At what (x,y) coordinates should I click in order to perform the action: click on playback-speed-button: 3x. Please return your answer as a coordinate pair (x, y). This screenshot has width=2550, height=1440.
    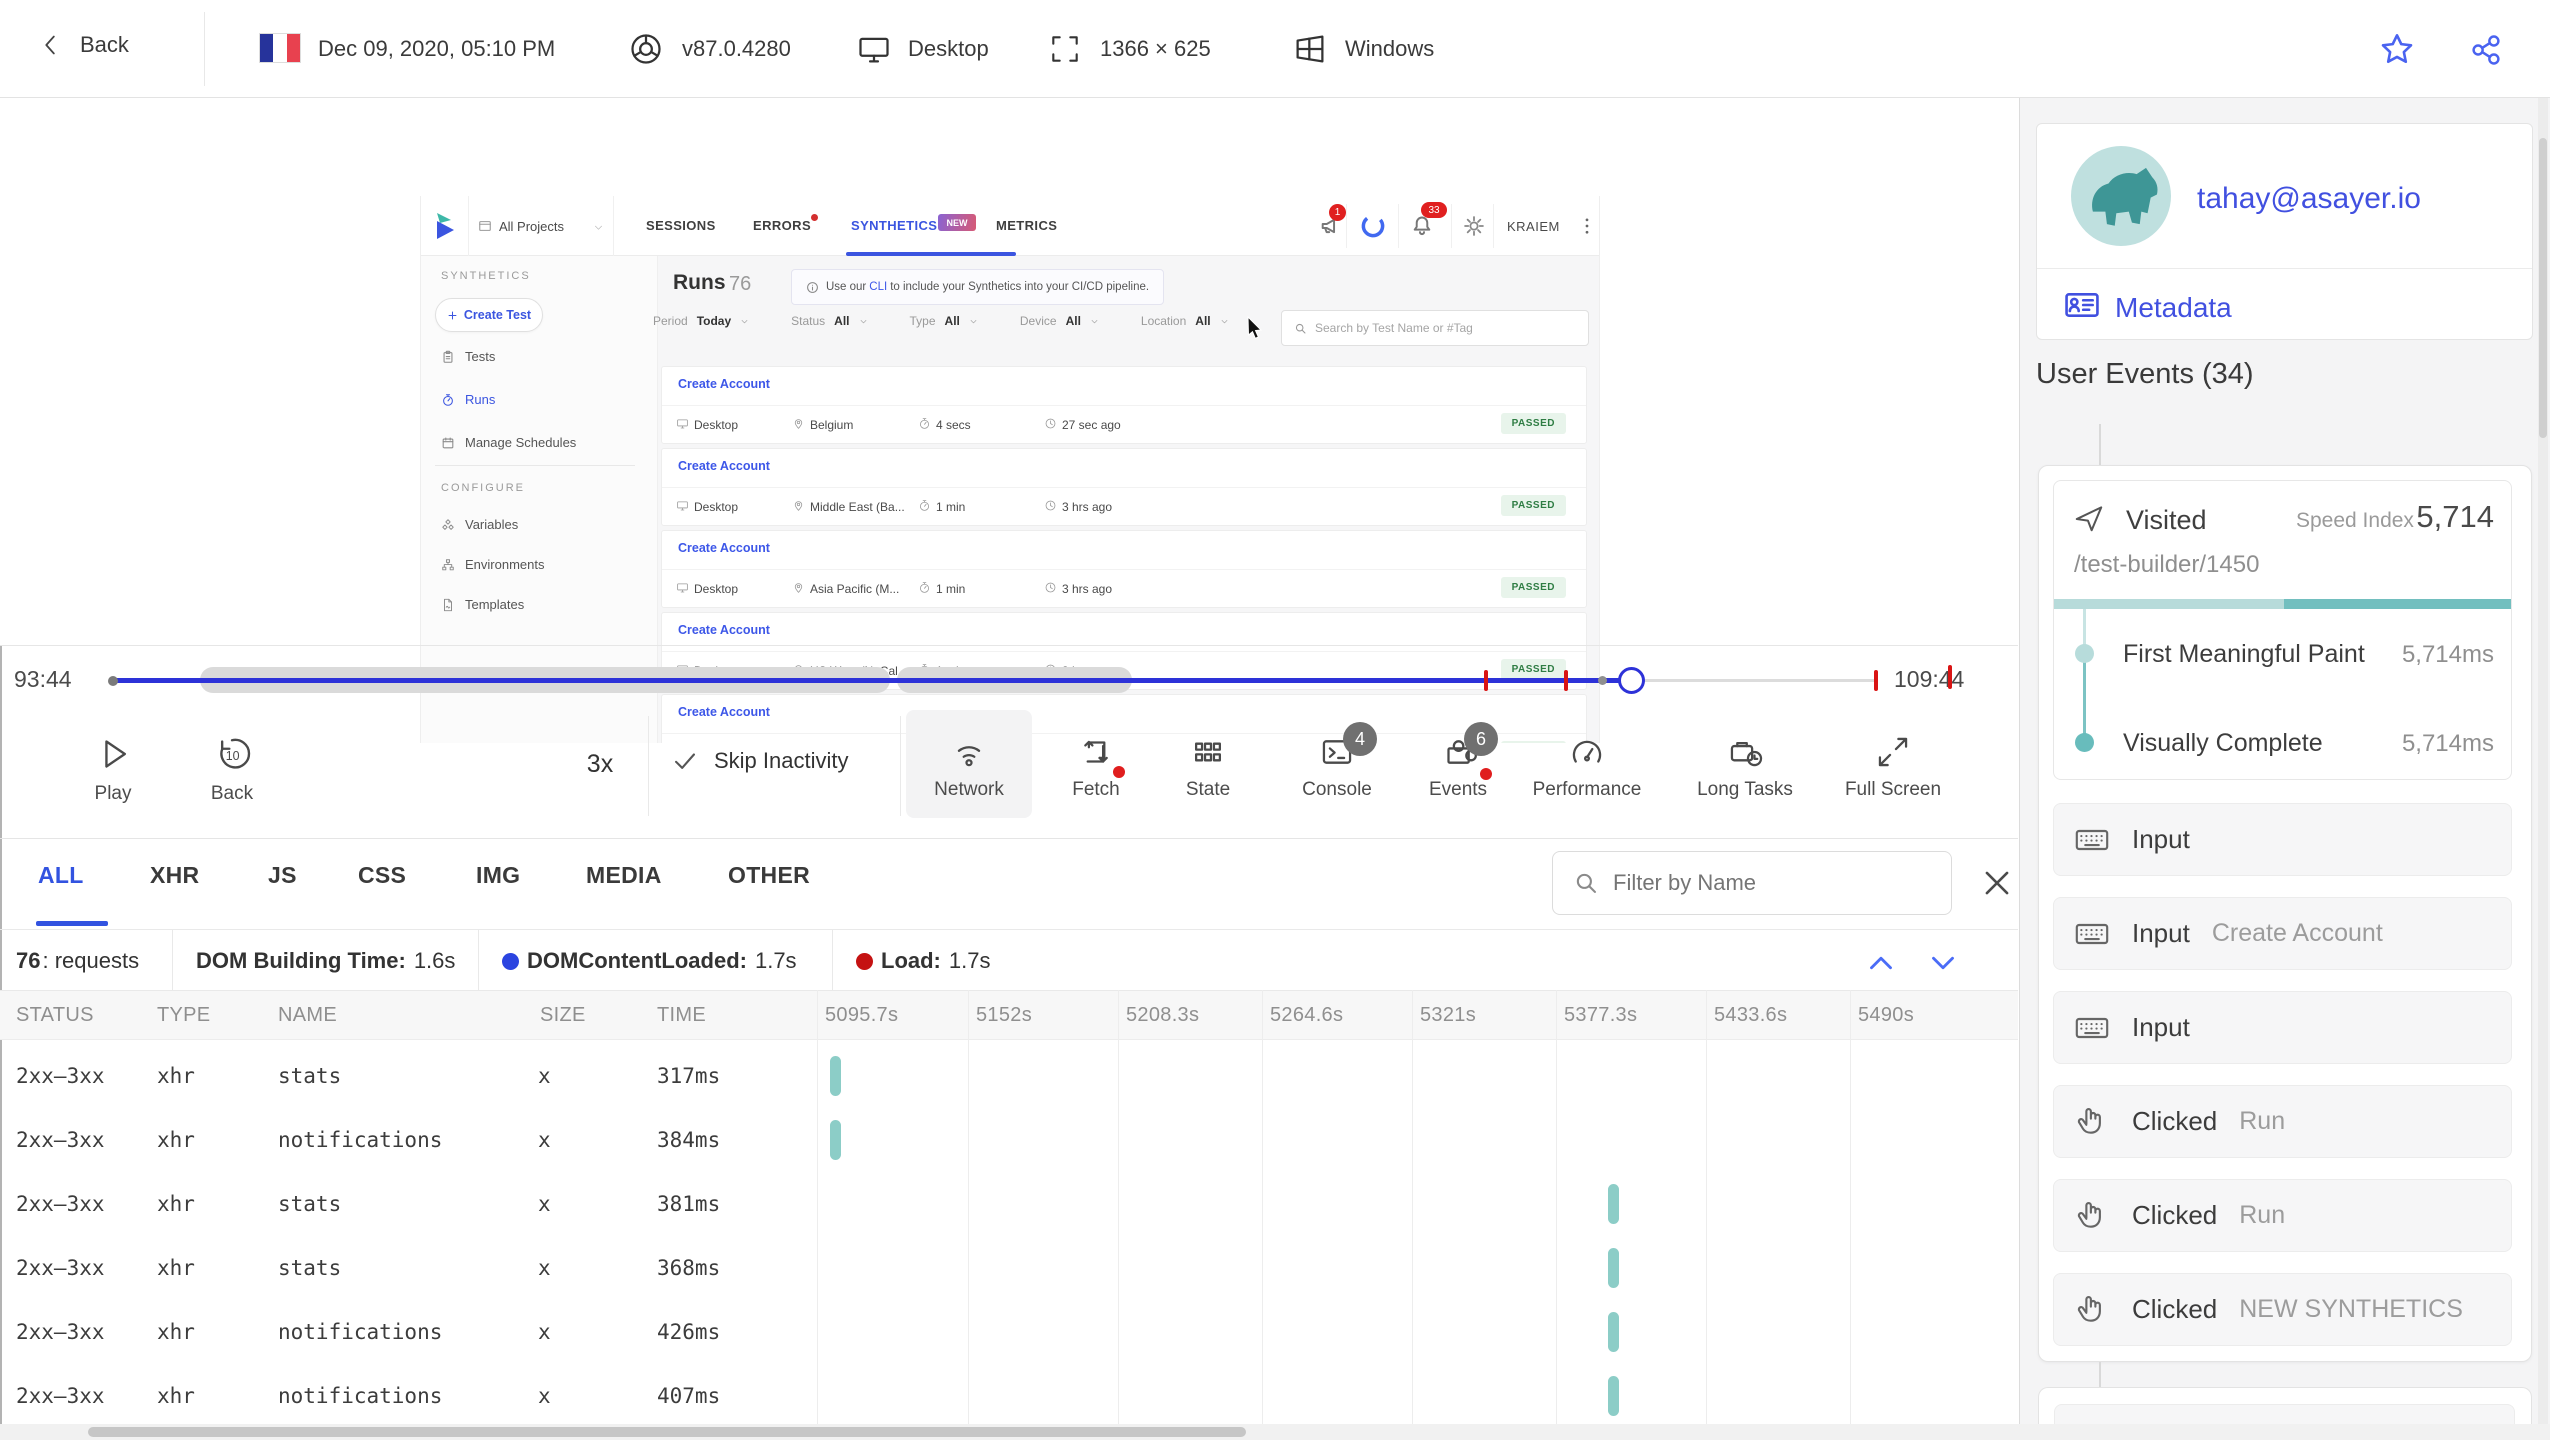
    Looking at the image, I should click on (600, 764).